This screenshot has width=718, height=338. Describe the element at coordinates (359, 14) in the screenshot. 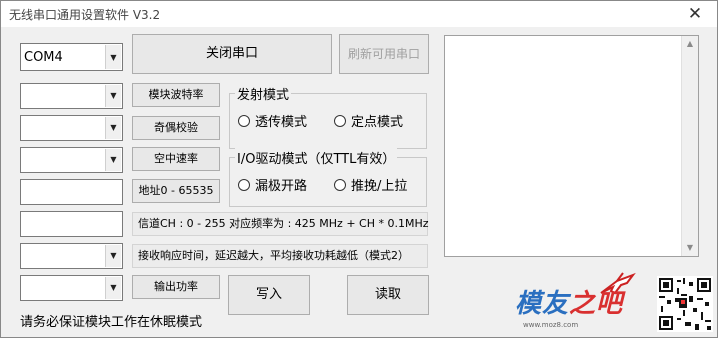

I see `title-bar: 无线串口通用设置软件 V3.2 ✕` at that location.